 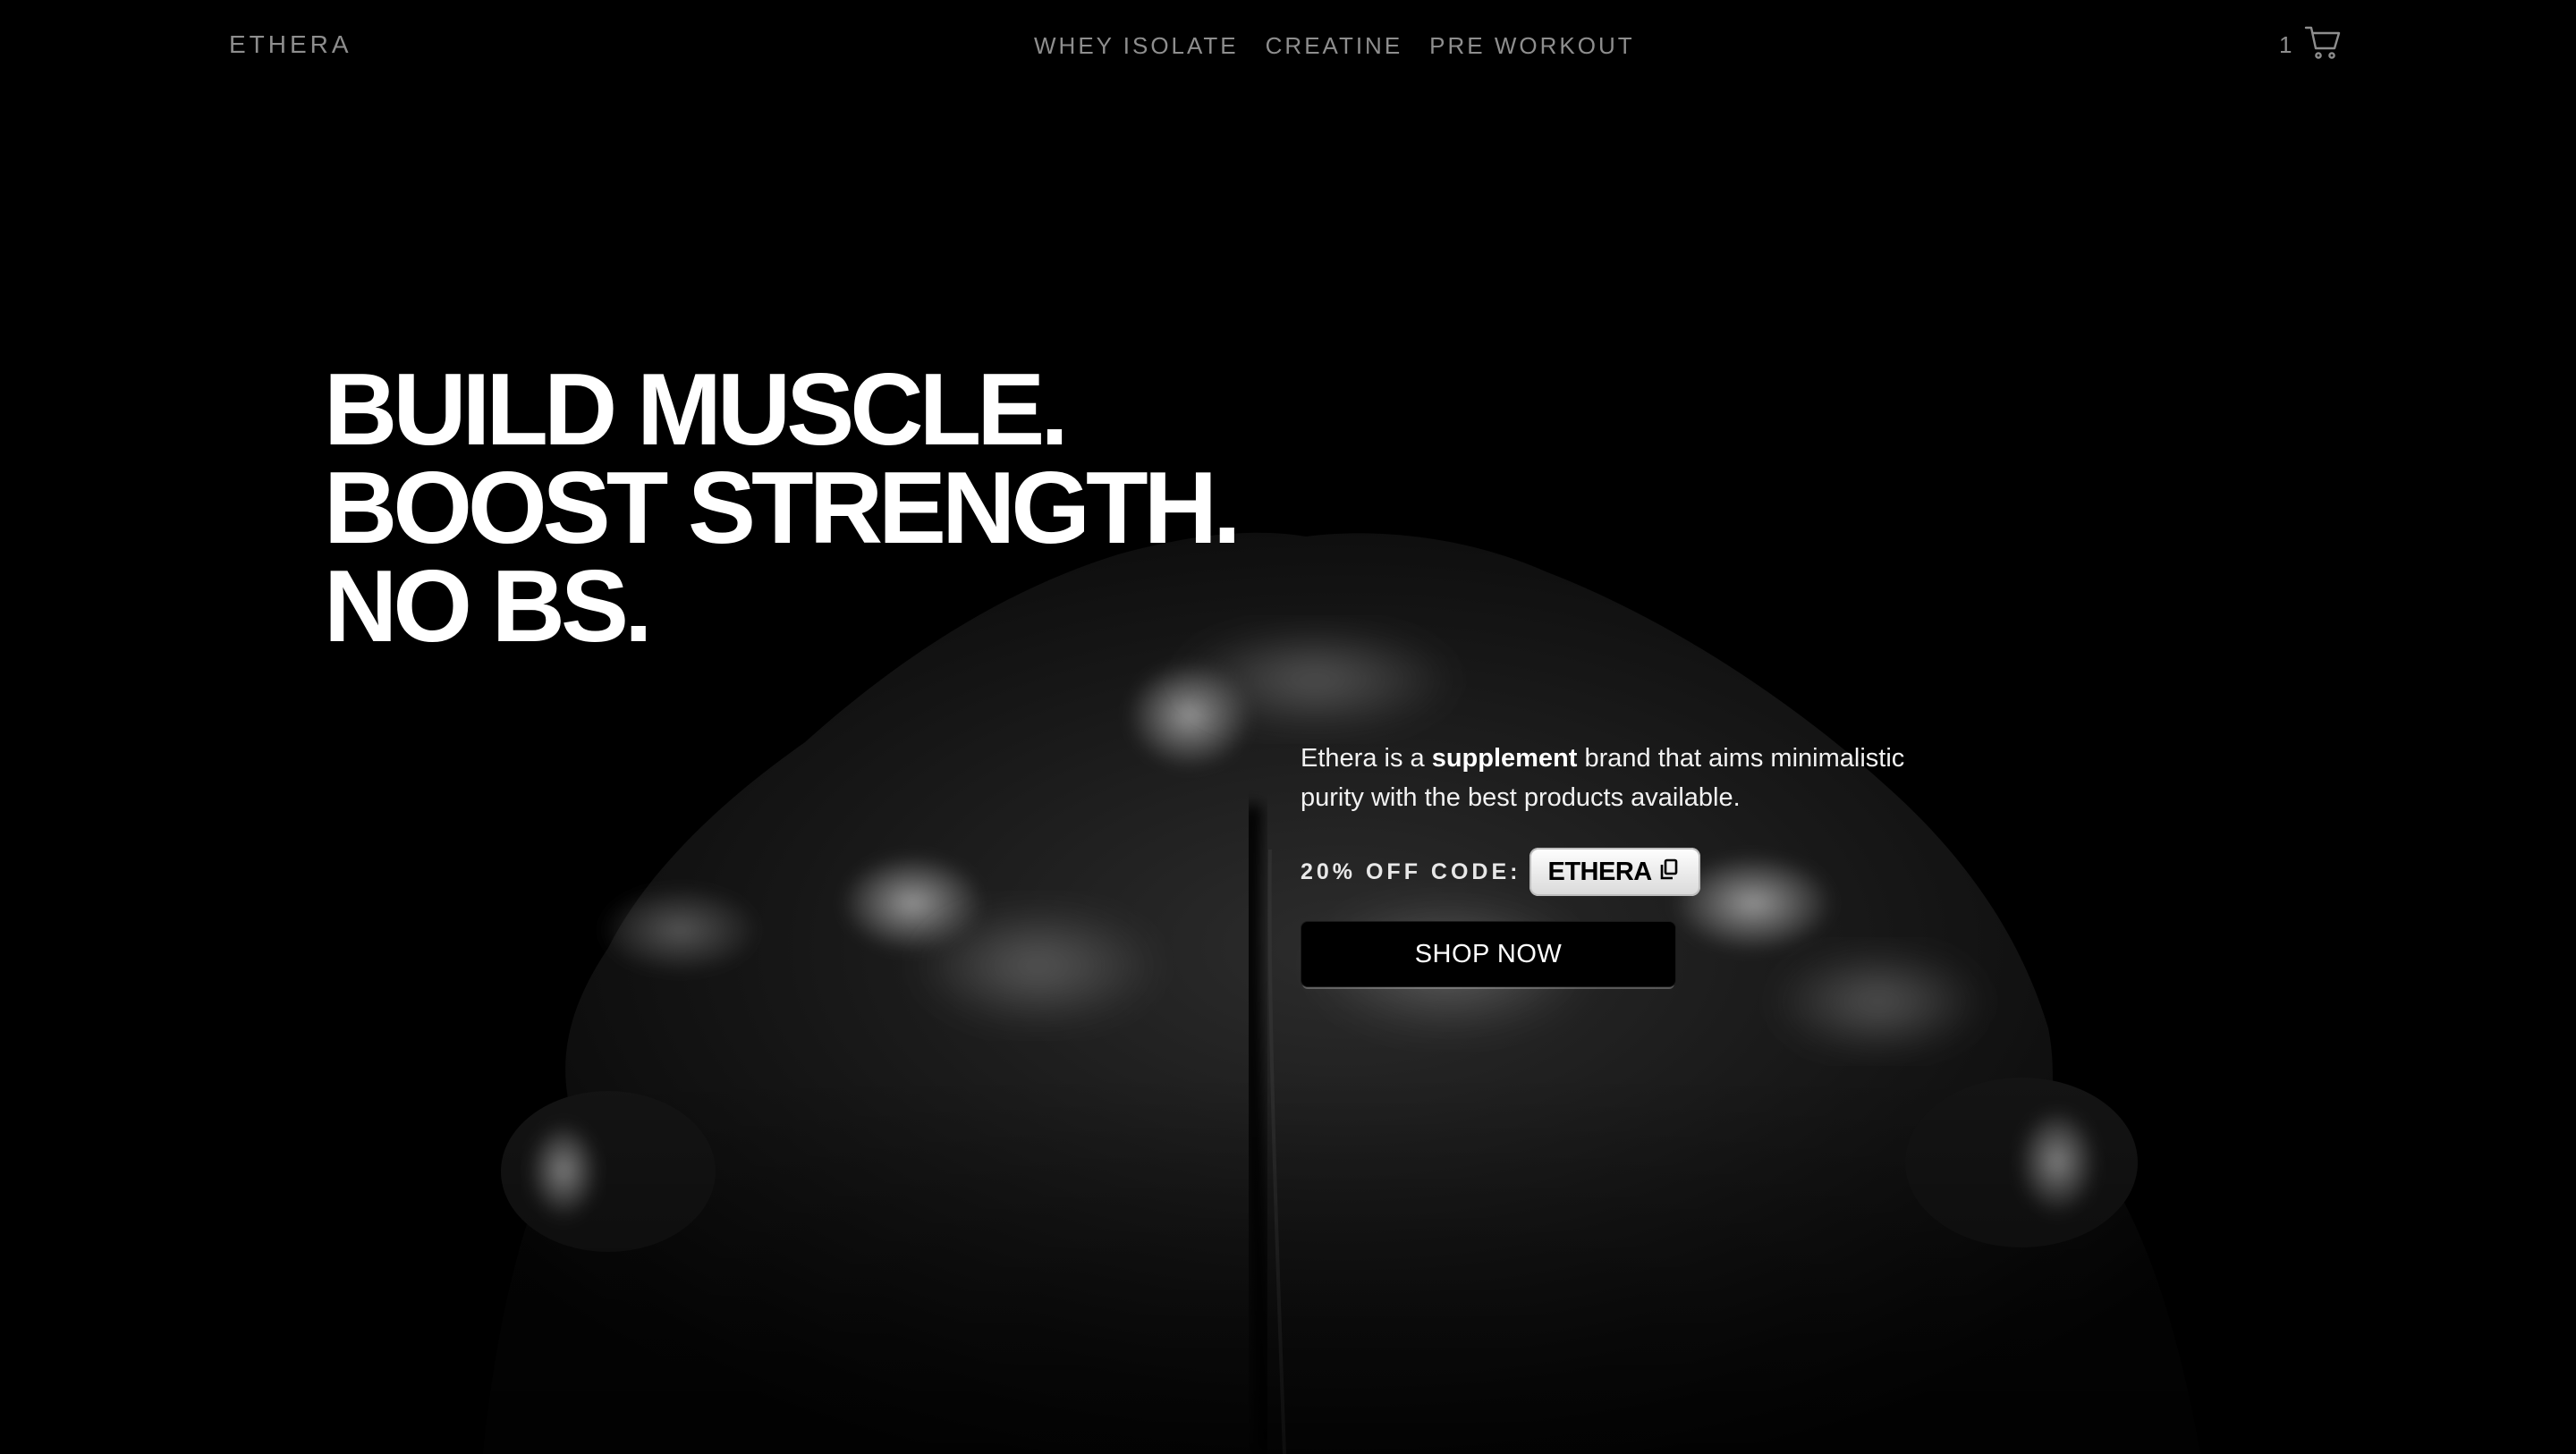 What do you see at coordinates (1599, 872) in the screenshot?
I see `discount-code: ETHERA` at bounding box center [1599, 872].